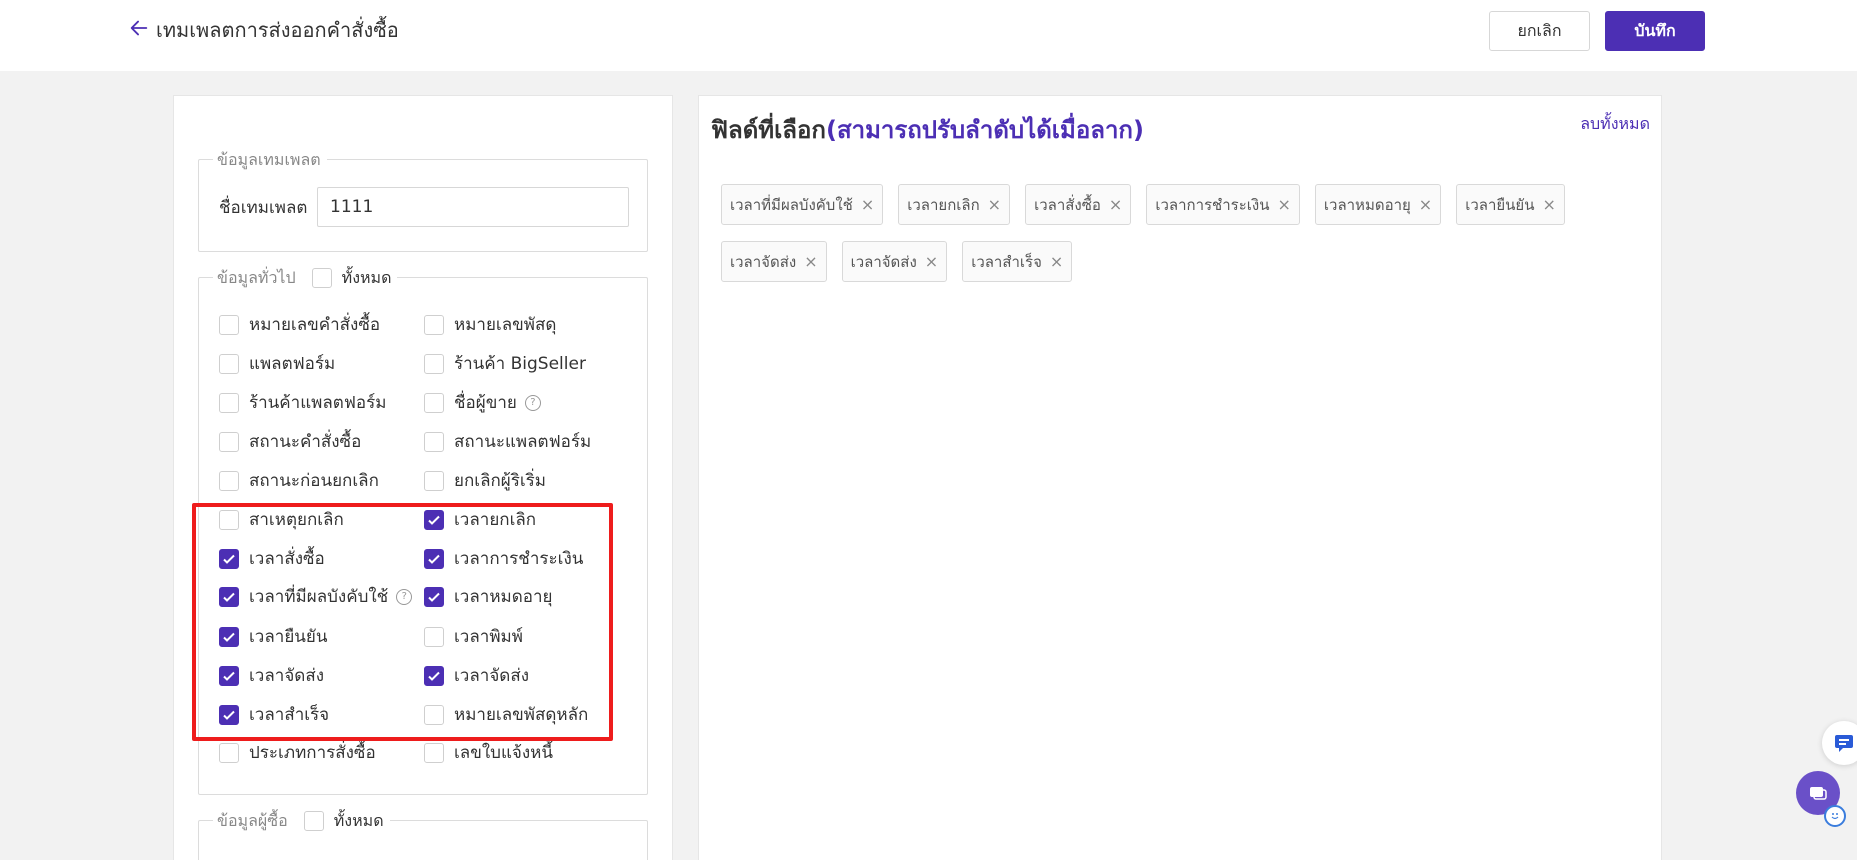  I want to click on clear-all-link: ลบทั้งหมด, so click(1615, 124).